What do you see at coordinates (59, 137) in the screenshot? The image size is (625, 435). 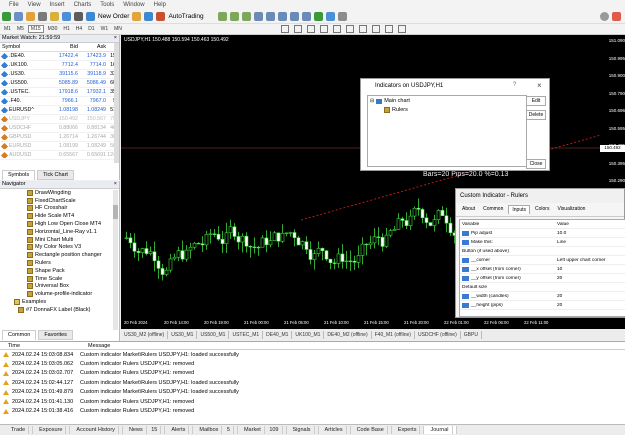 I see `market-watch-row: GBPUSD1.267141.2674430` at bounding box center [59, 137].